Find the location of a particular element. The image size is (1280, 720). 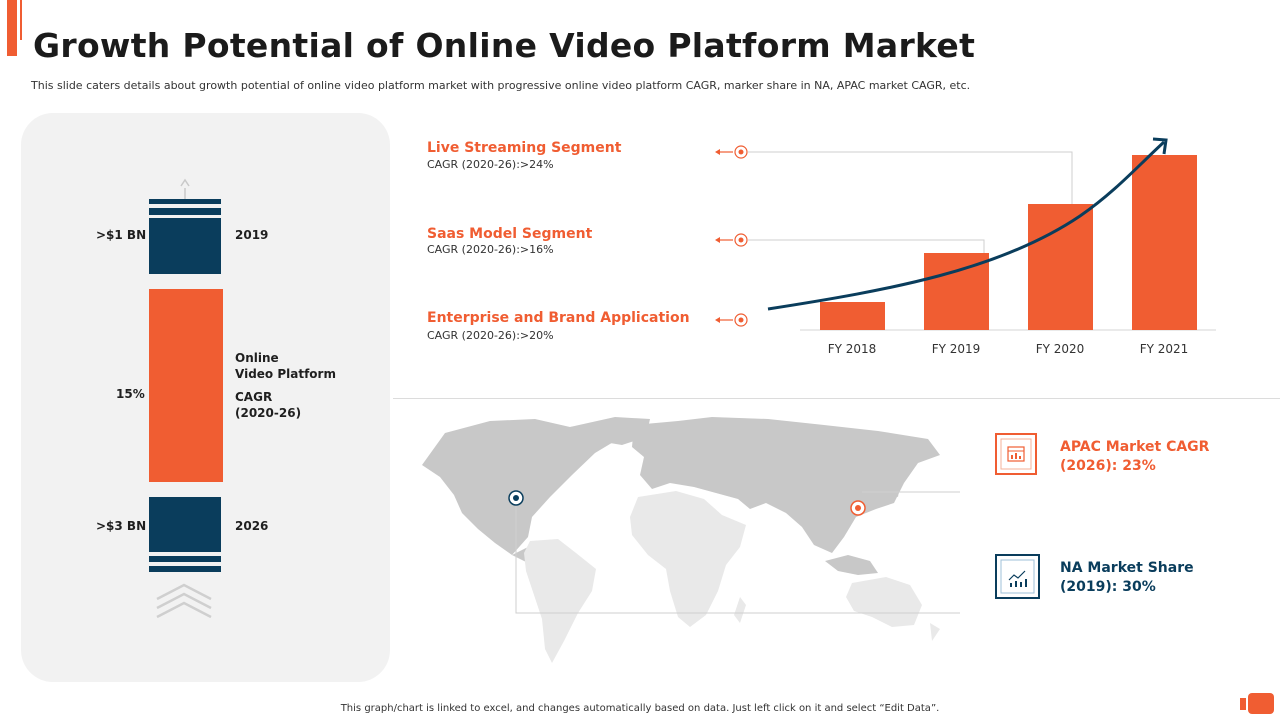

world-map is located at coordinates (691, 540).